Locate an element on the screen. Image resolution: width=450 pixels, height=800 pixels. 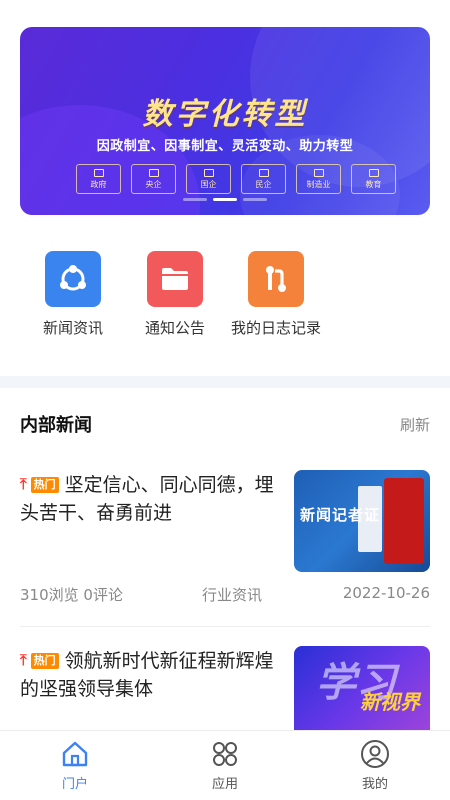
tab-mine: 我的 is located at coordinates (375, 765).